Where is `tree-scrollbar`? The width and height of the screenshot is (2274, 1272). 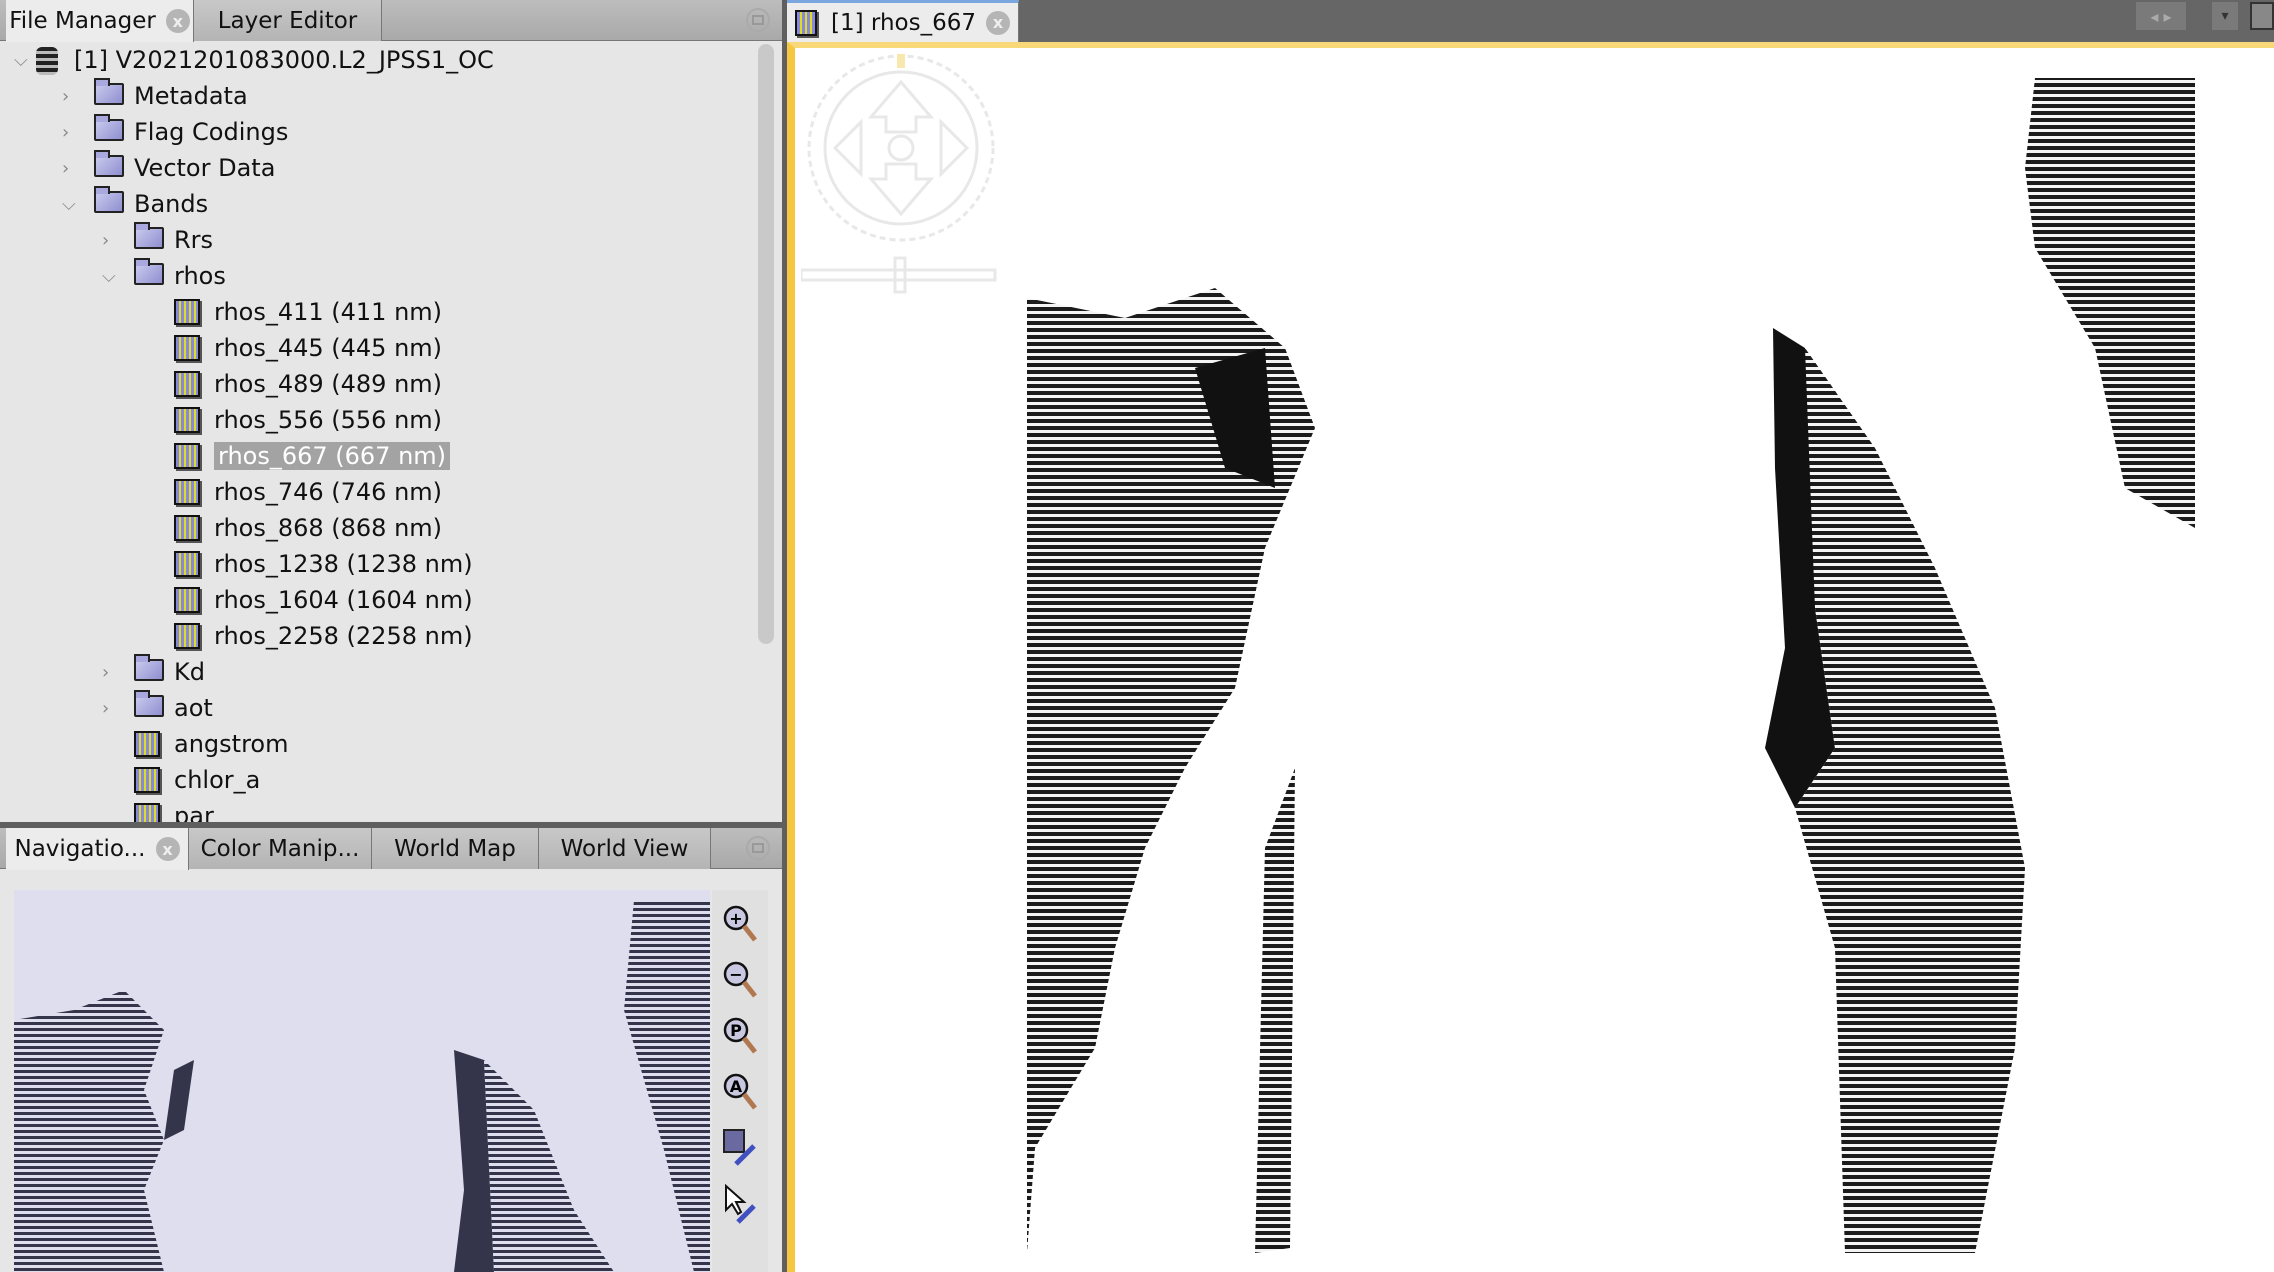
tree-scrollbar is located at coordinates (766, 344).